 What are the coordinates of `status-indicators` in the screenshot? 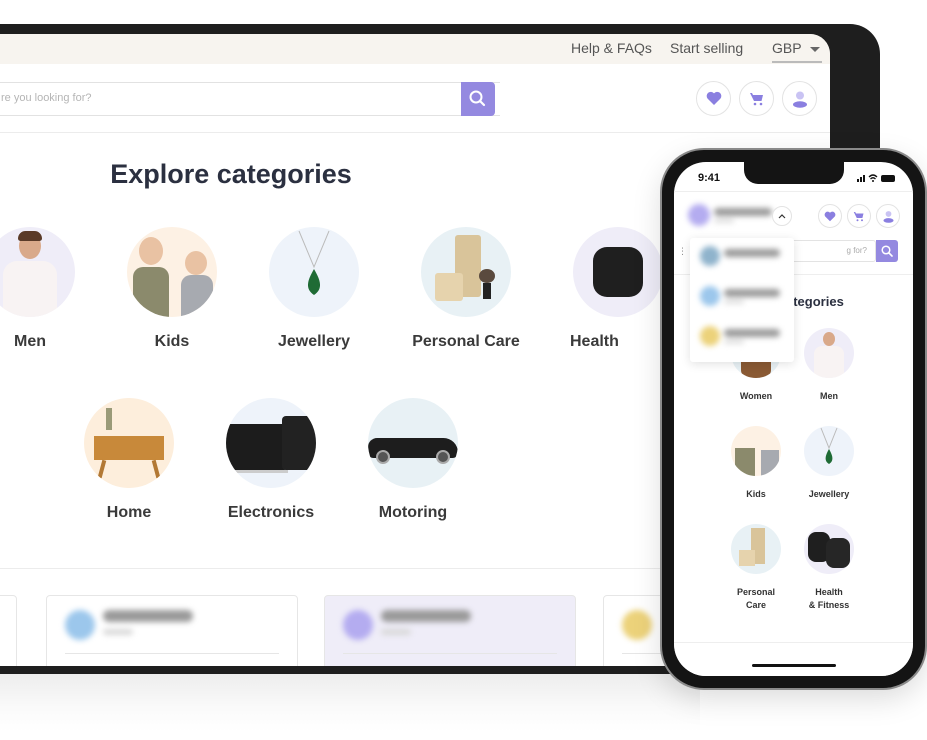 It's located at (877, 179).